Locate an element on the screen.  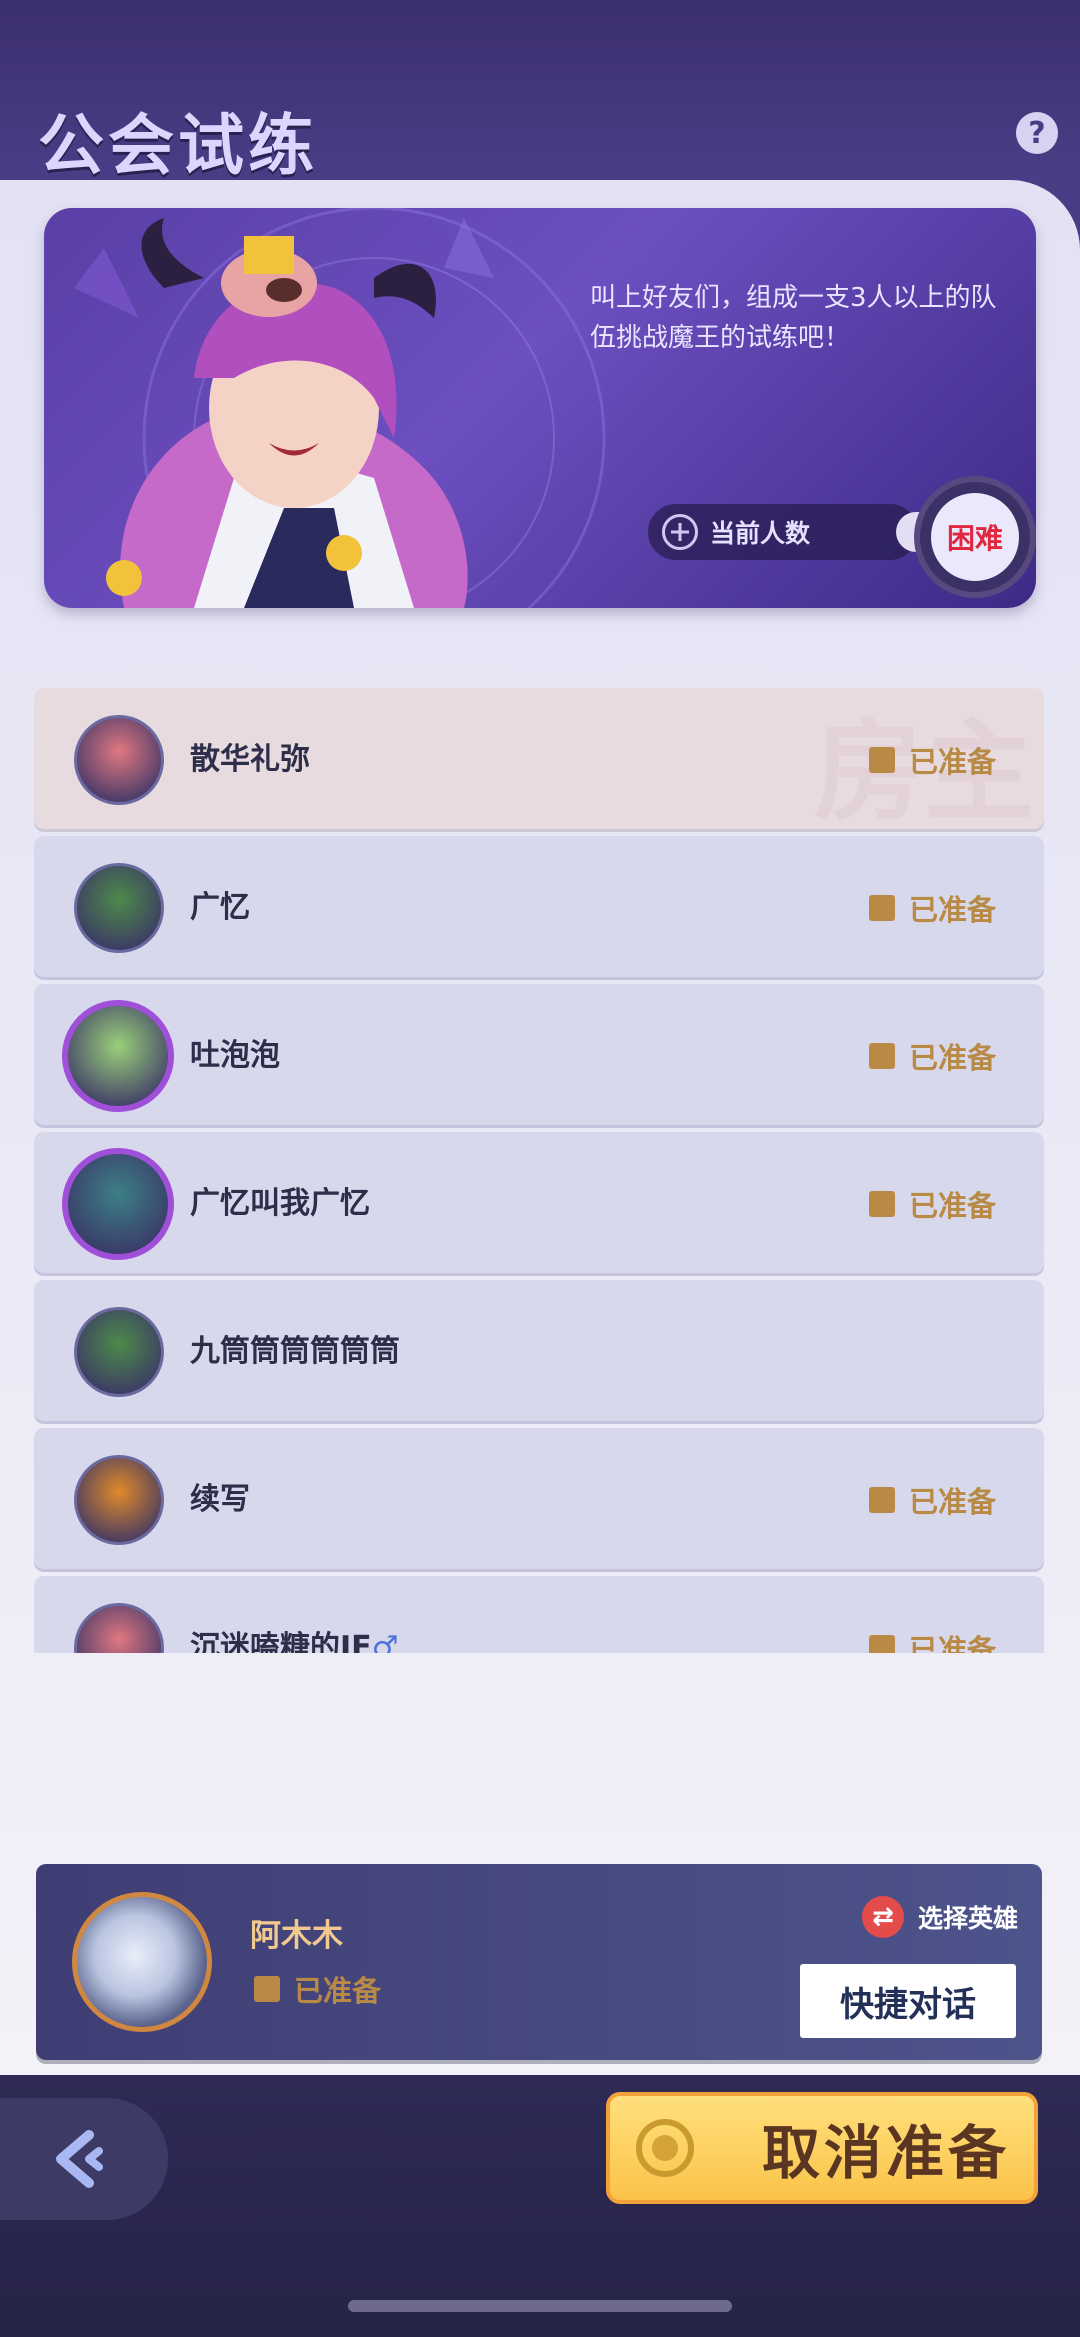
list-item: 续写 已准备 is located at coordinates (539, 1500).